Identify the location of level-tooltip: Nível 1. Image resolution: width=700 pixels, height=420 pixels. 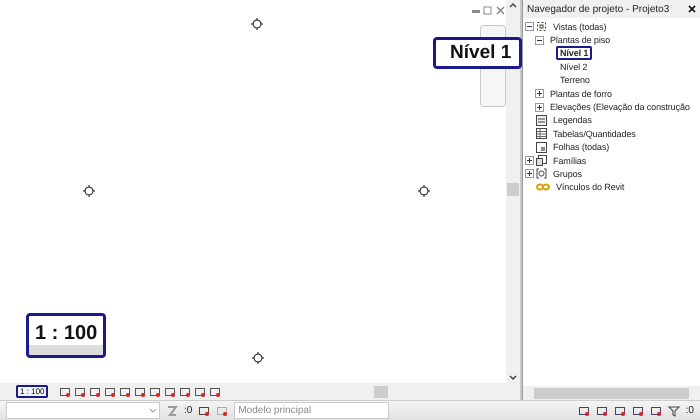
(477, 53).